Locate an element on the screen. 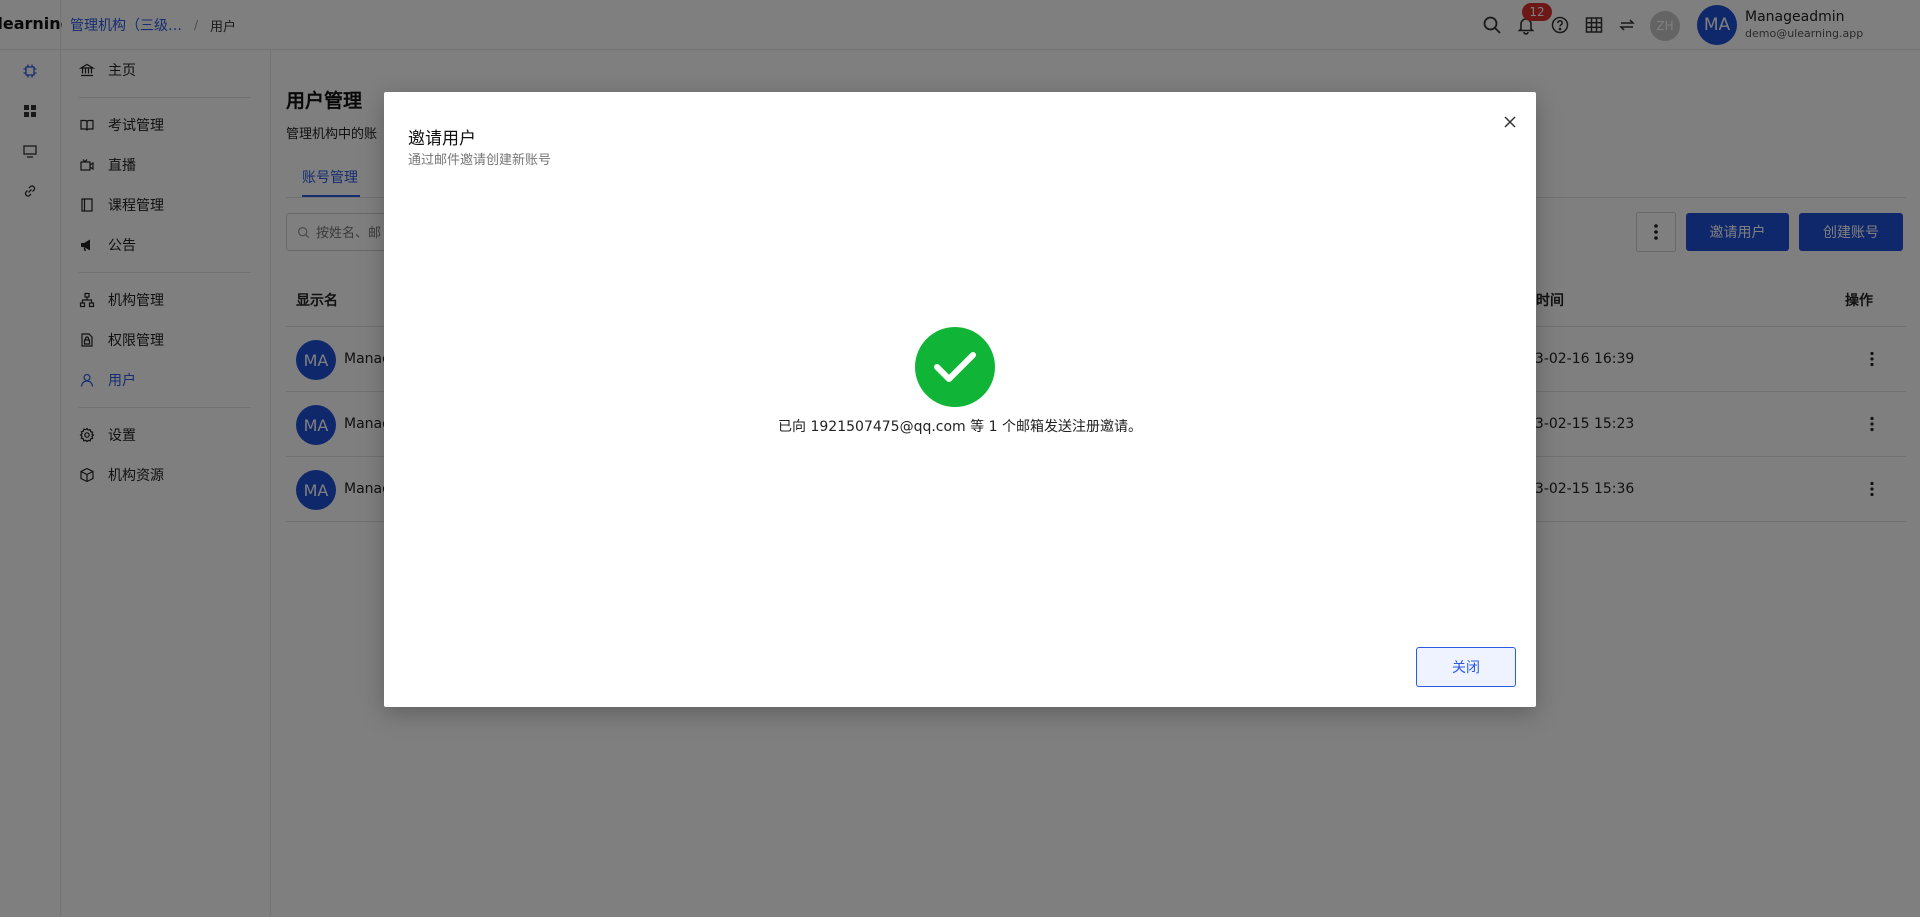 The width and height of the screenshot is (1920, 917). dialog-title: 邀请用户 is located at coordinates (442, 139).